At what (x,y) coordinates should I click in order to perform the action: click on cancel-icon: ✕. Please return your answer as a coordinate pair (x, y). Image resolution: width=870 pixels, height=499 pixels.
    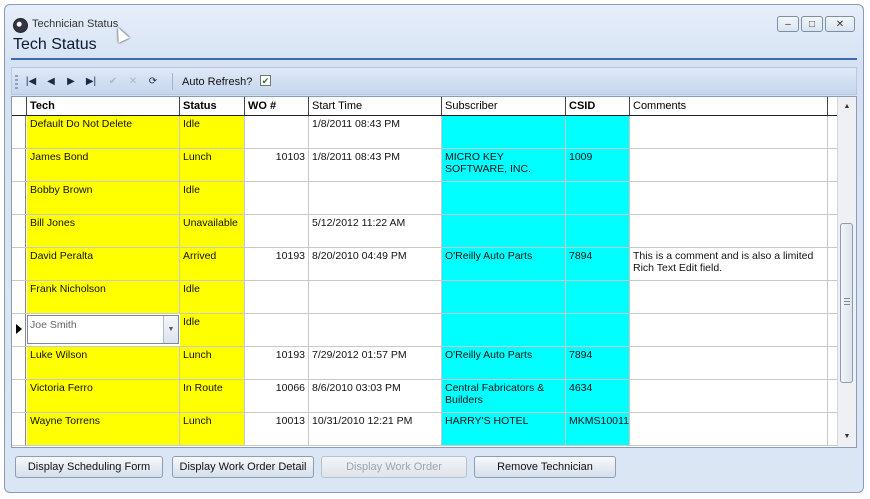
    Looking at the image, I should click on (133, 81).